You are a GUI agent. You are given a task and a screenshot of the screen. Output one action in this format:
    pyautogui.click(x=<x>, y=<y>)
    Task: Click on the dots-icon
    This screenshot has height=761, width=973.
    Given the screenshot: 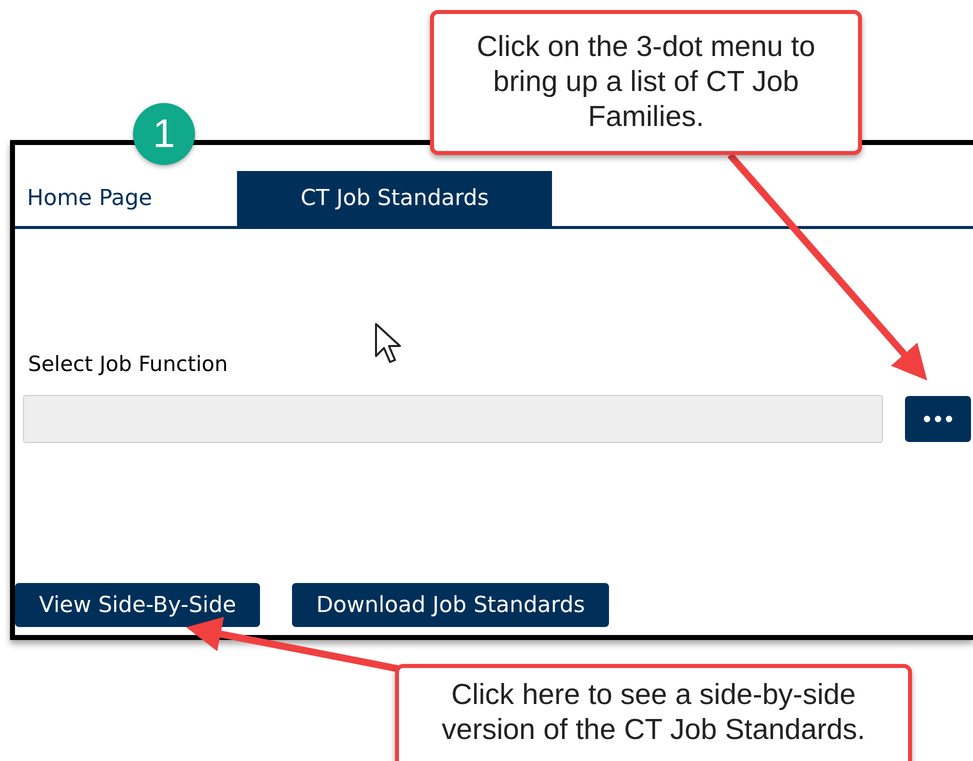 What is the action you would take?
    pyautogui.click(x=938, y=418)
    